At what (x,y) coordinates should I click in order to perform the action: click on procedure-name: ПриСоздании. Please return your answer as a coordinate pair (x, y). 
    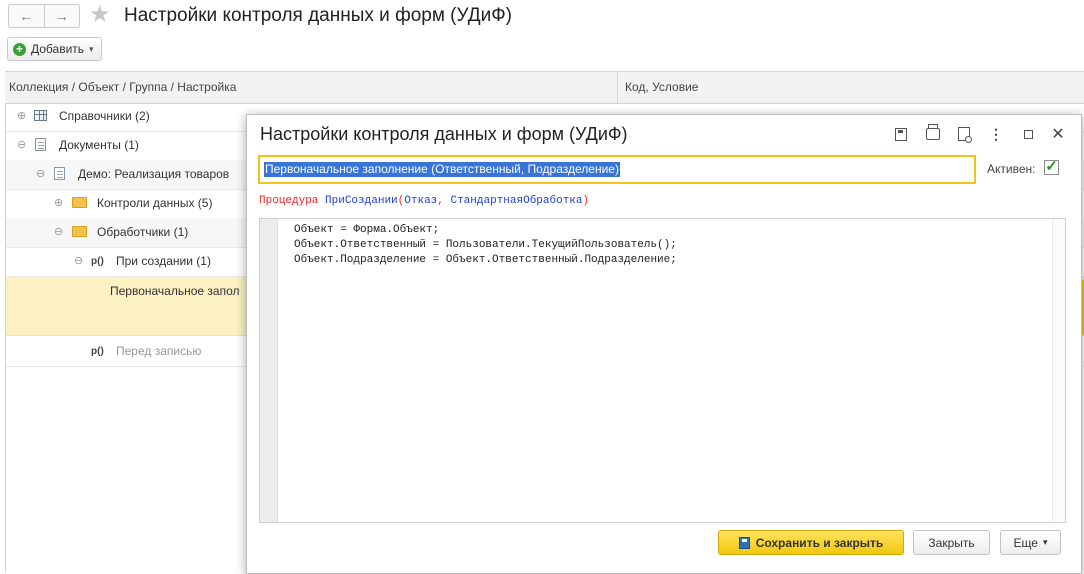
    Looking at the image, I should click on (361, 201).